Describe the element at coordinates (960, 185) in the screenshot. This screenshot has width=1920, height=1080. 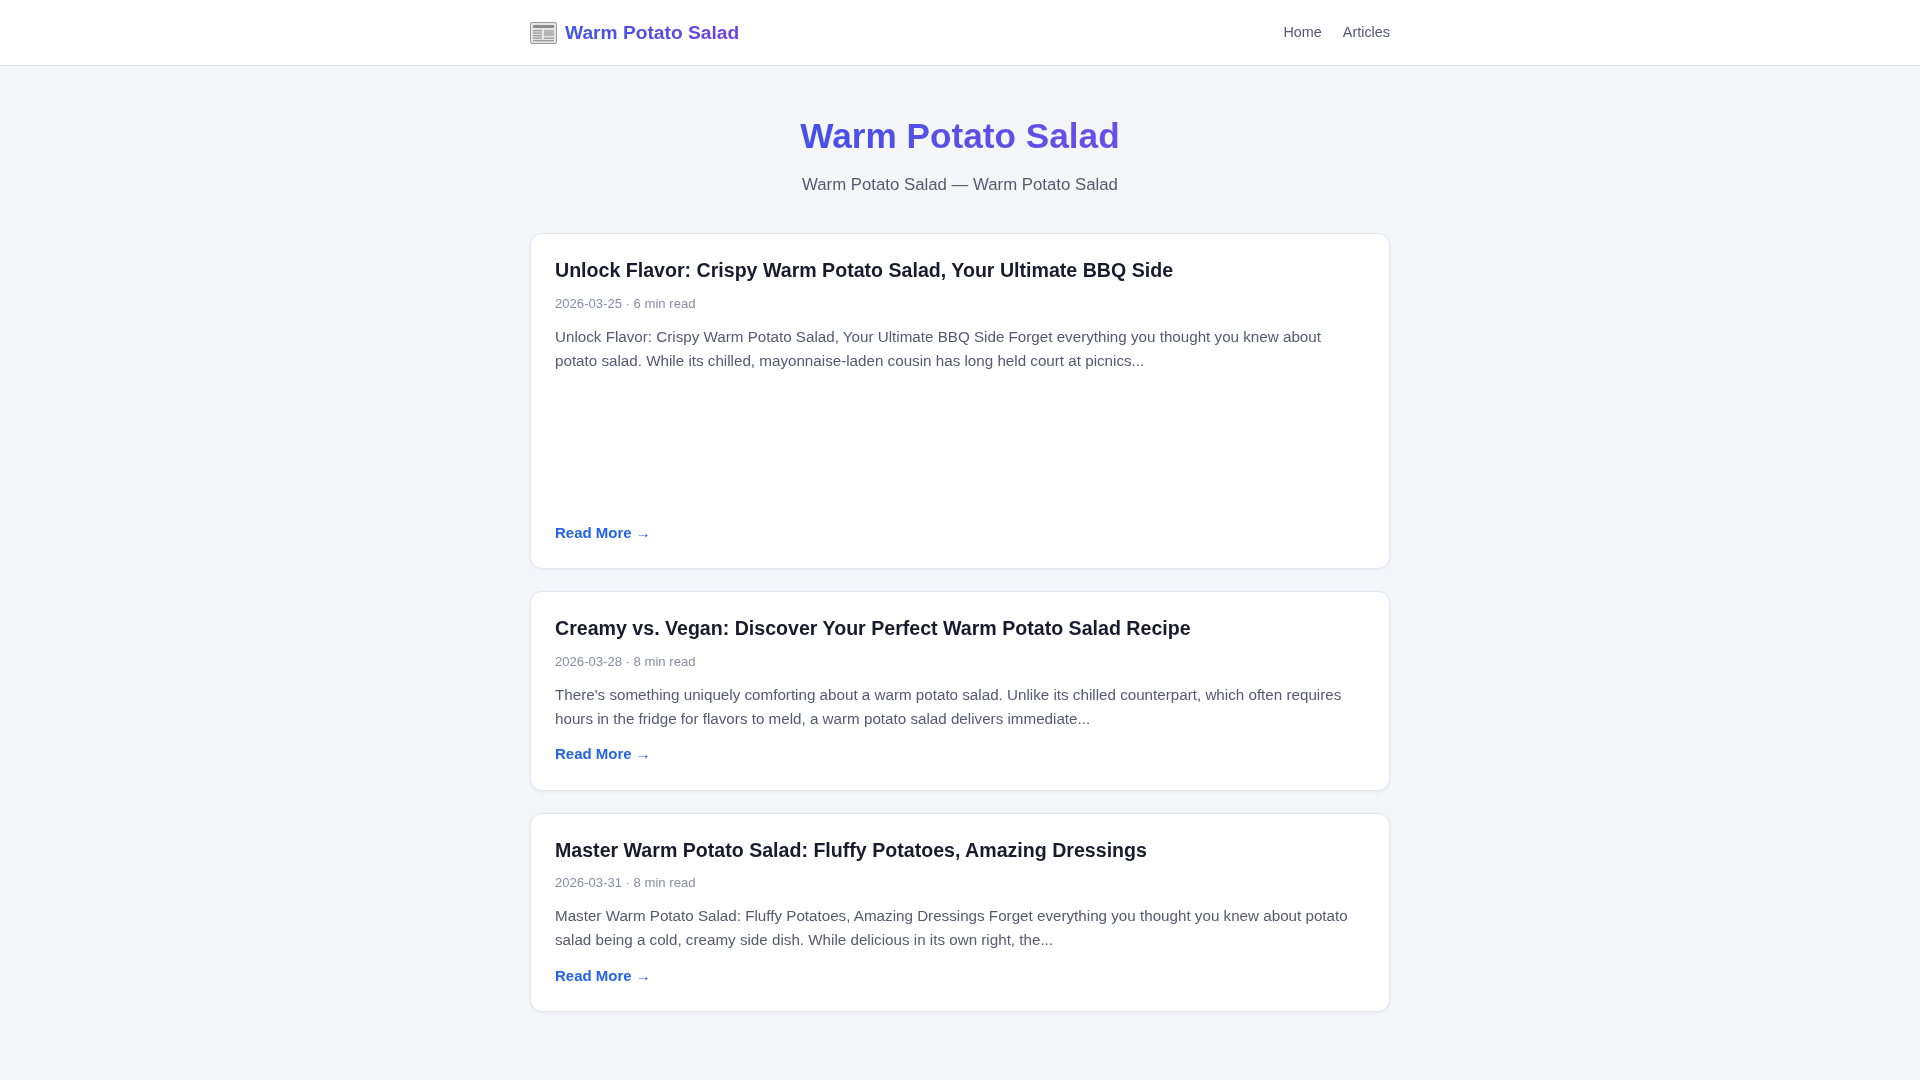
I see `page-subtitle: Warm Potato Salad — Warm Potato Salad` at that location.